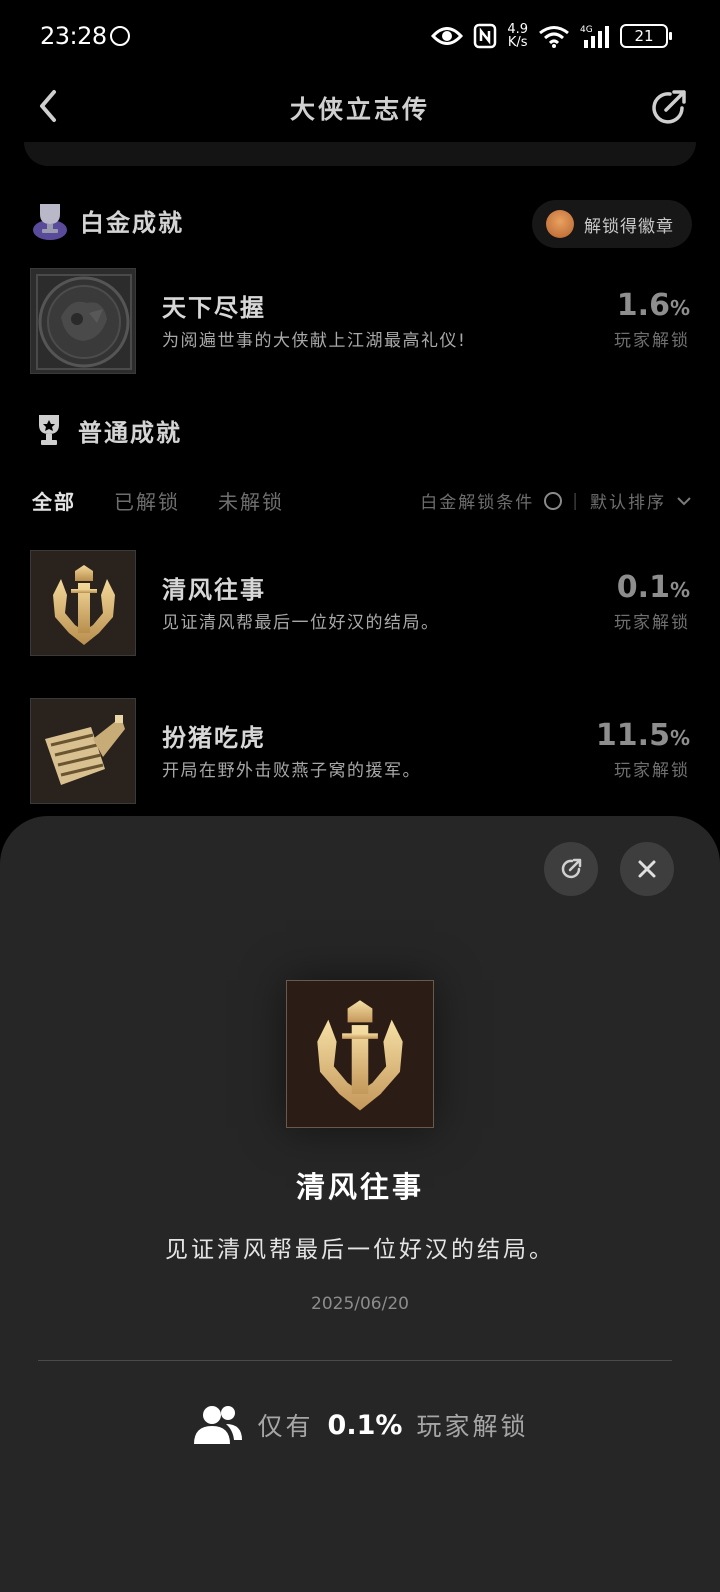 The image size is (720, 1592). What do you see at coordinates (646, 36) in the screenshot?
I see `battery-indicator: 21` at bounding box center [646, 36].